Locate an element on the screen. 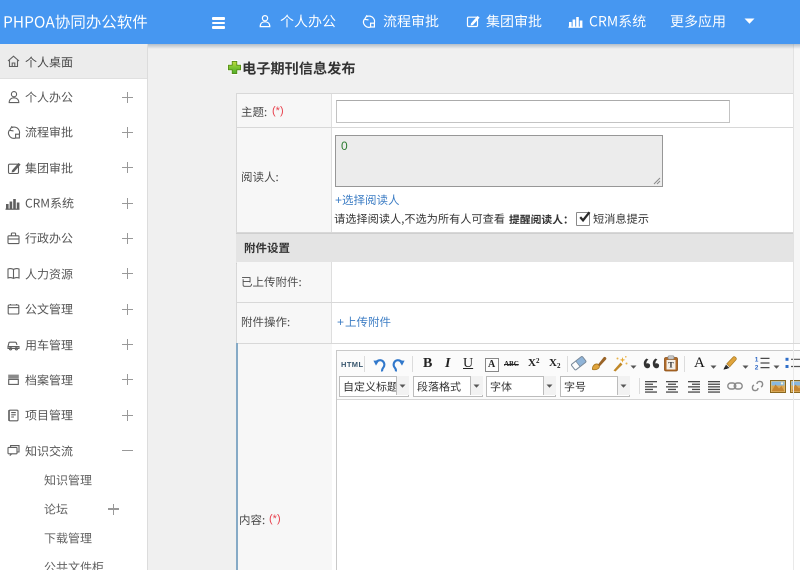  svg-text: 1 is located at coordinates (757, 359).